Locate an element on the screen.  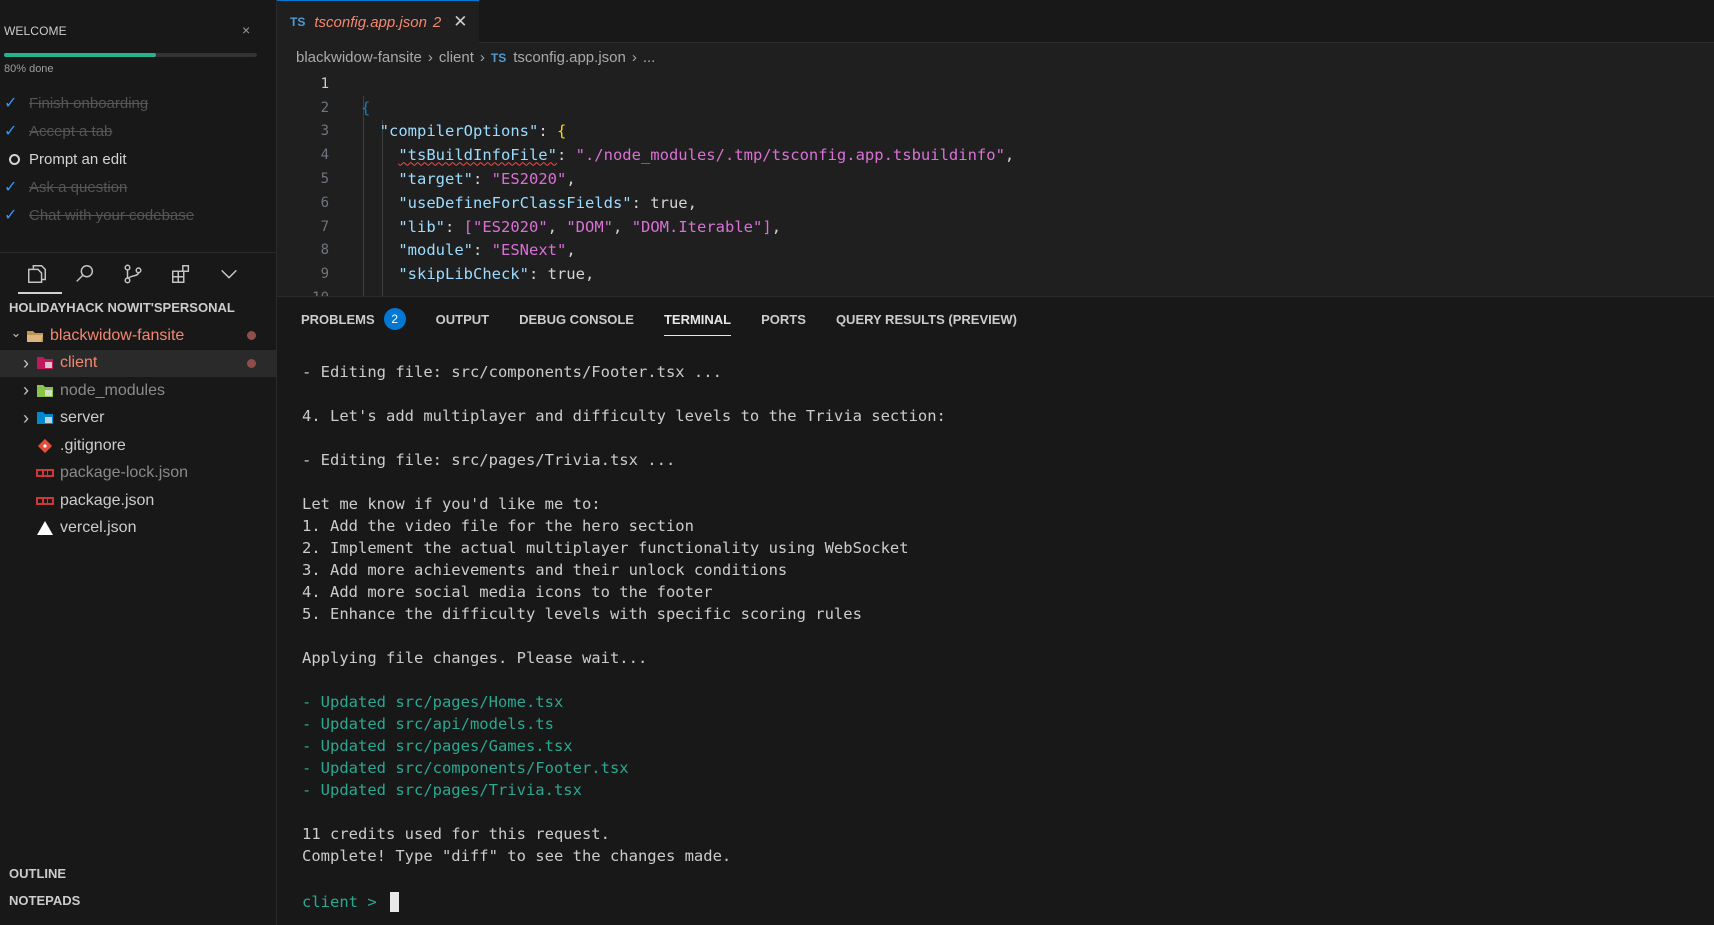
tab-ports: PORTS is located at coordinates (783, 319).